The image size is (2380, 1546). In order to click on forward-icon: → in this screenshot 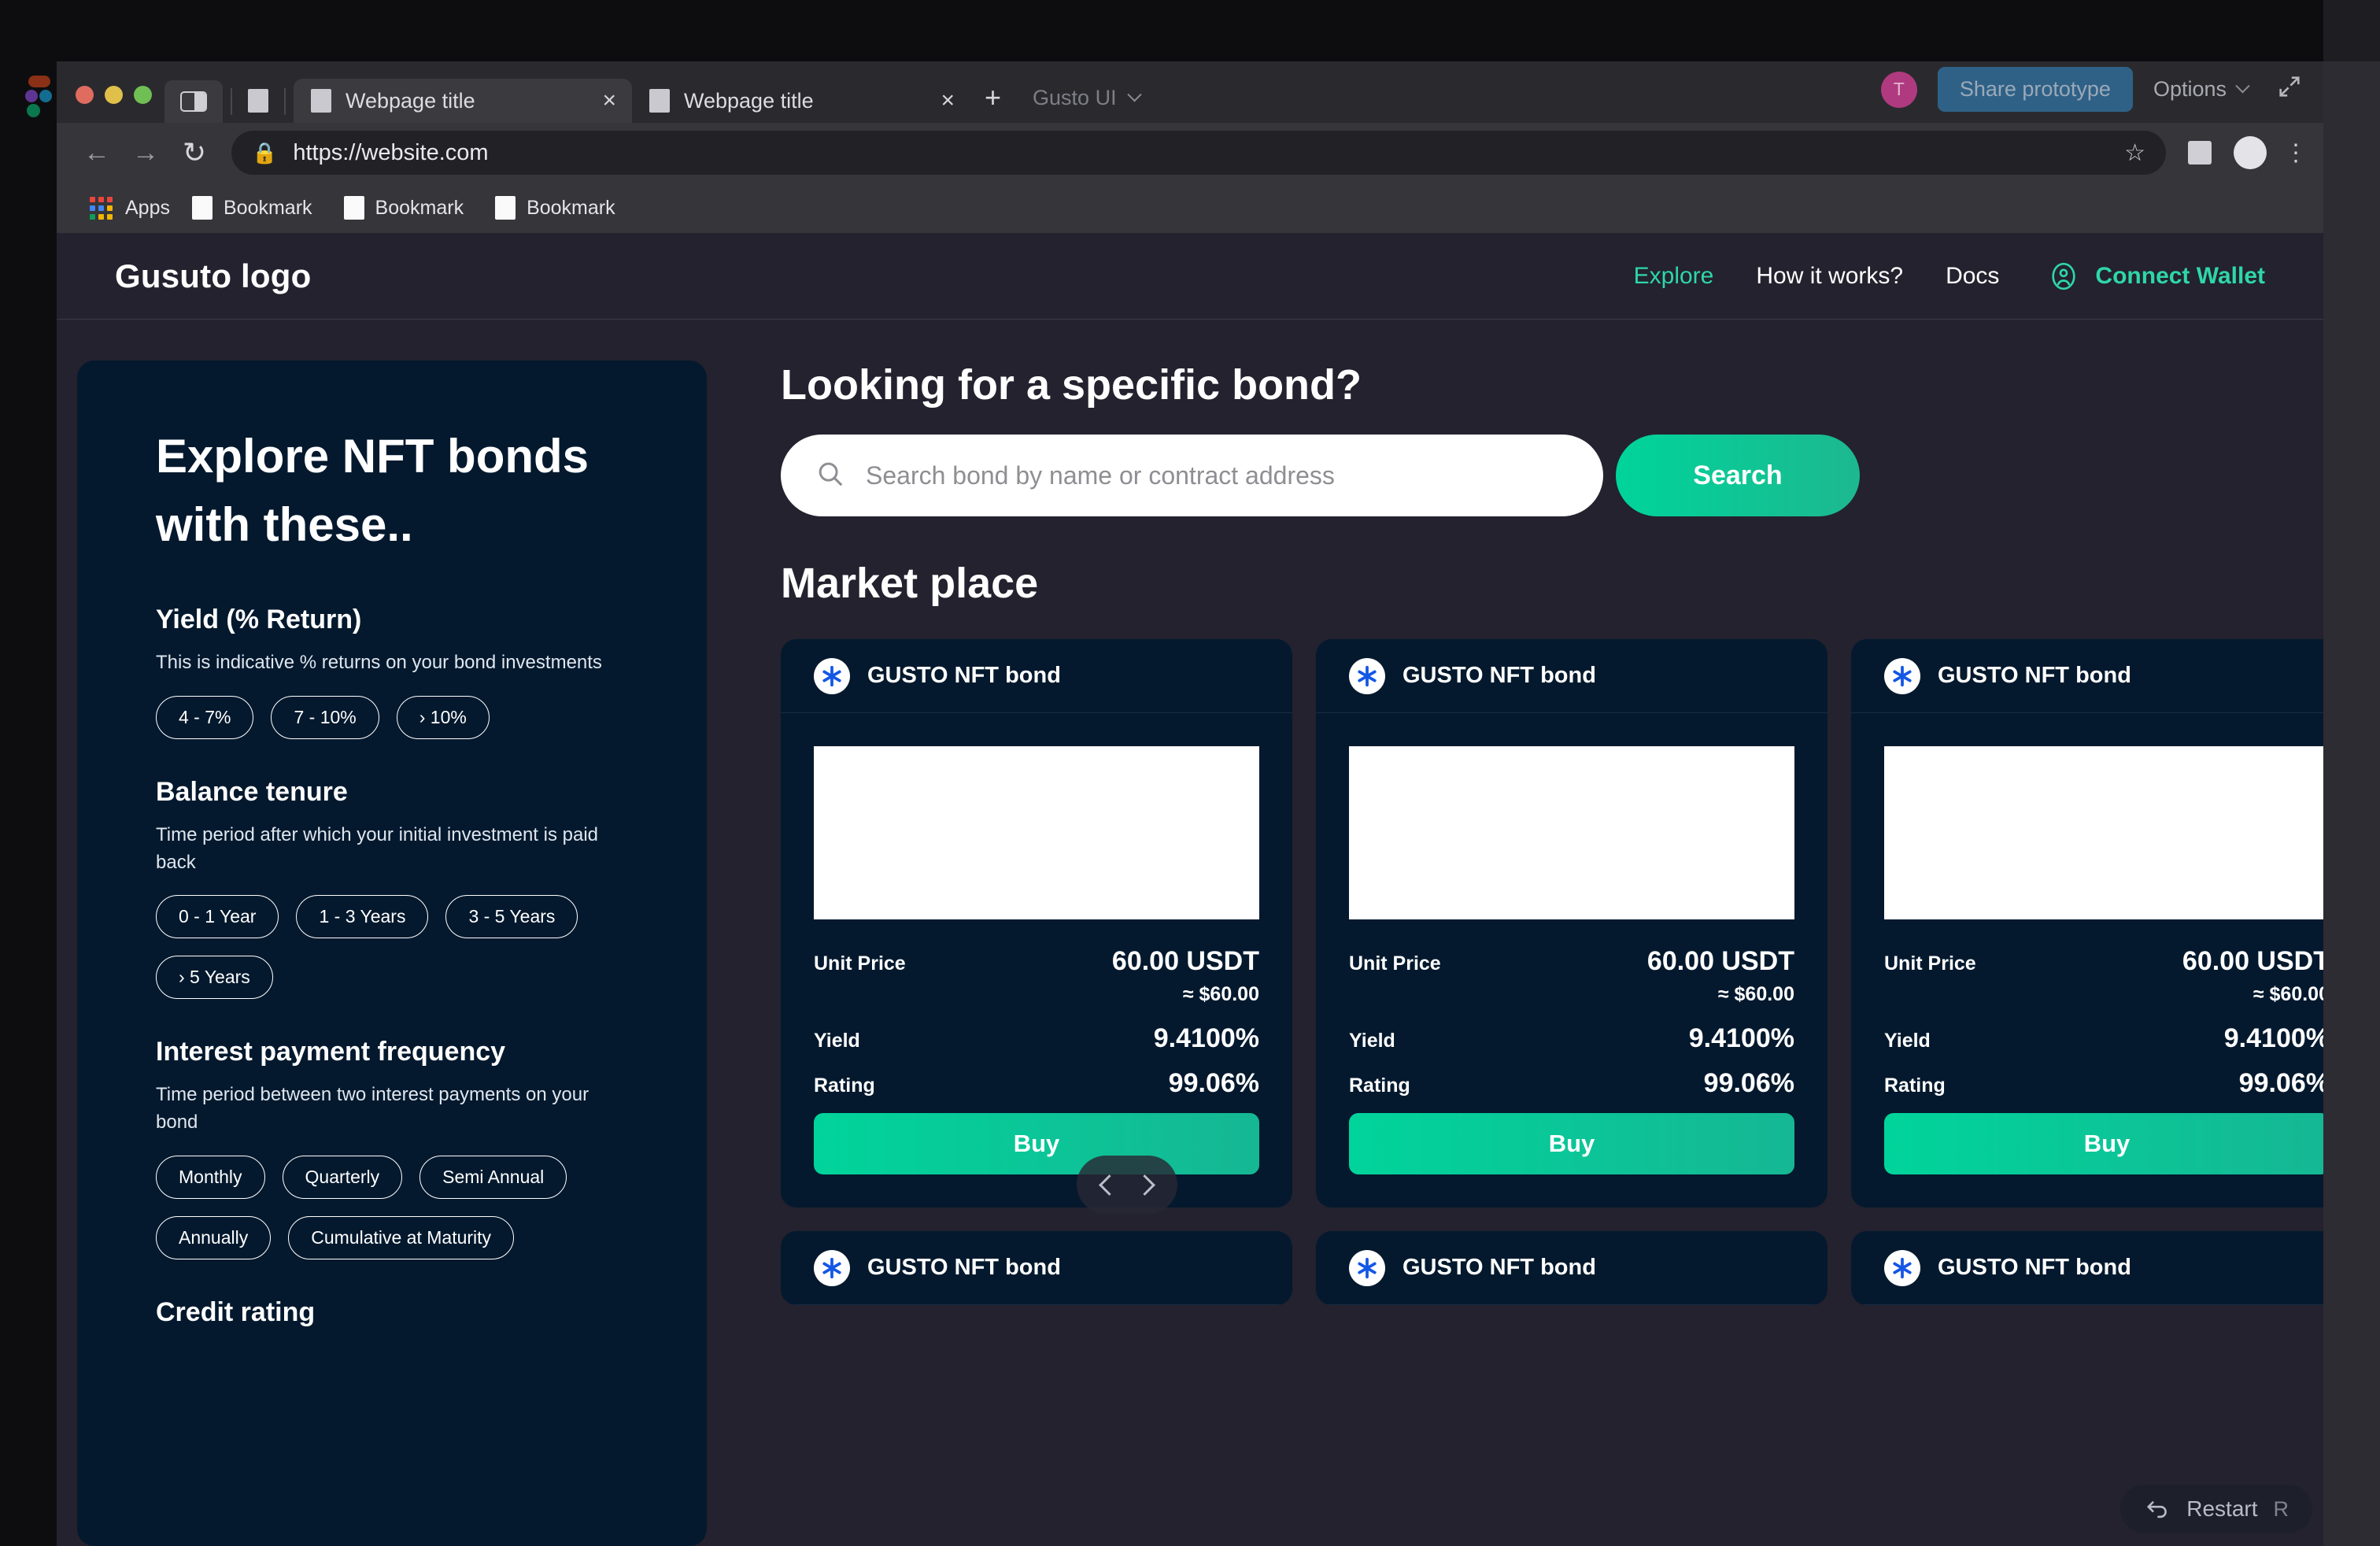, I will do `click(145, 153)`.